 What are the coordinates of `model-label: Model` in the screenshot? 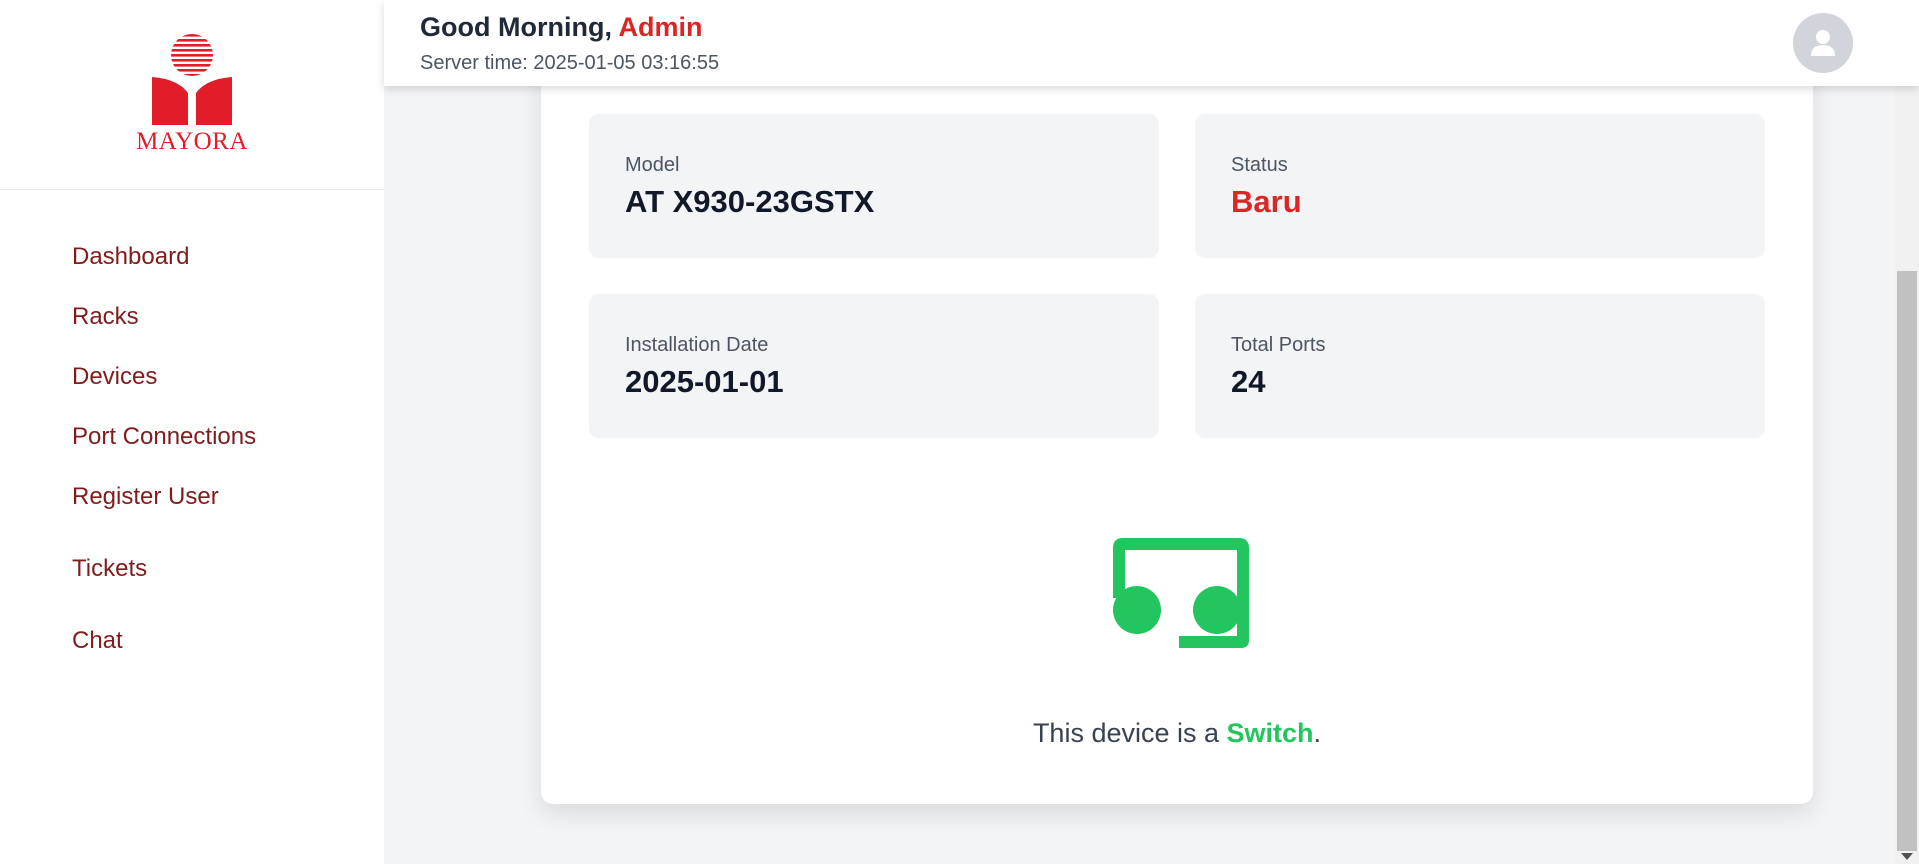 It's located at (652, 165).